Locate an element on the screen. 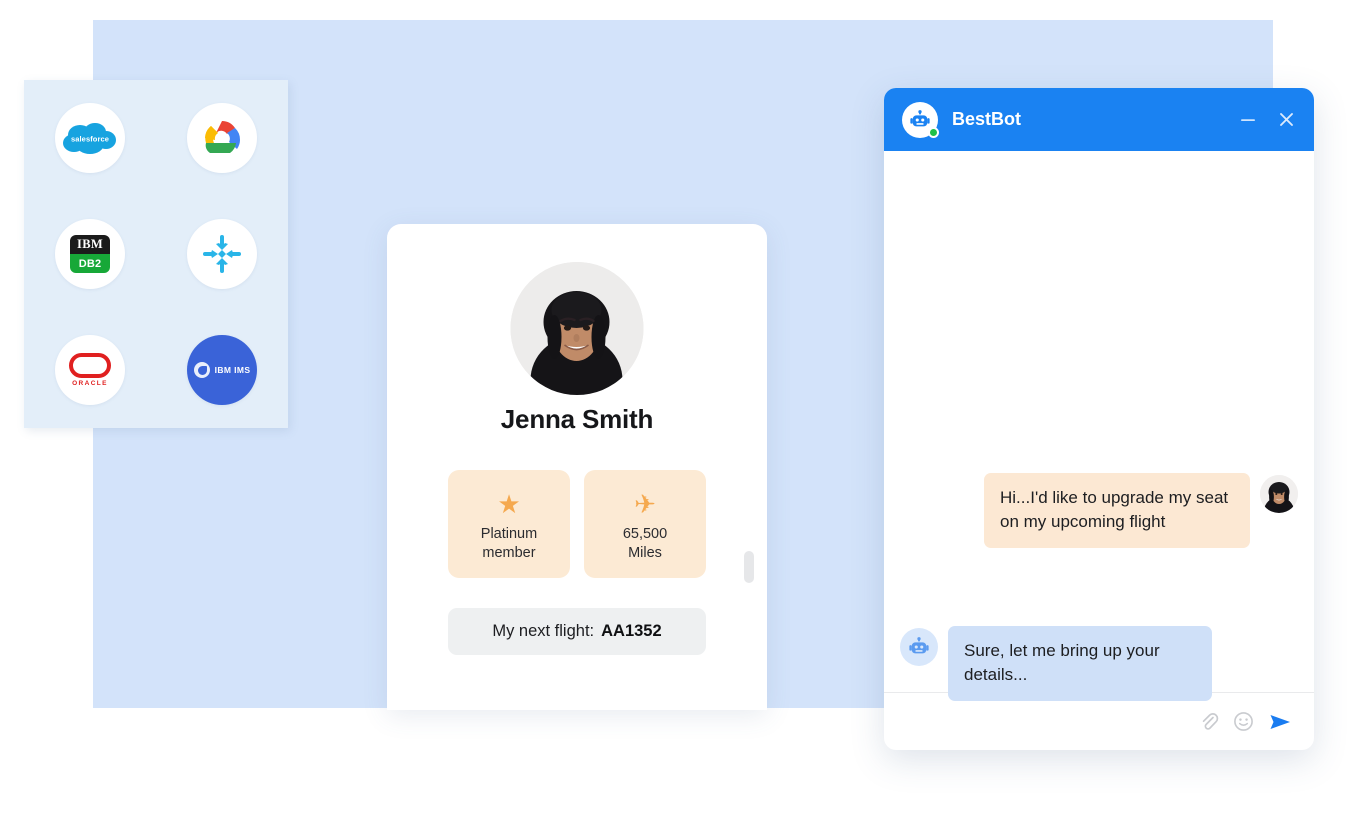 The image size is (1369, 839). badge-miles-line2: Miles is located at coordinates (645, 553).